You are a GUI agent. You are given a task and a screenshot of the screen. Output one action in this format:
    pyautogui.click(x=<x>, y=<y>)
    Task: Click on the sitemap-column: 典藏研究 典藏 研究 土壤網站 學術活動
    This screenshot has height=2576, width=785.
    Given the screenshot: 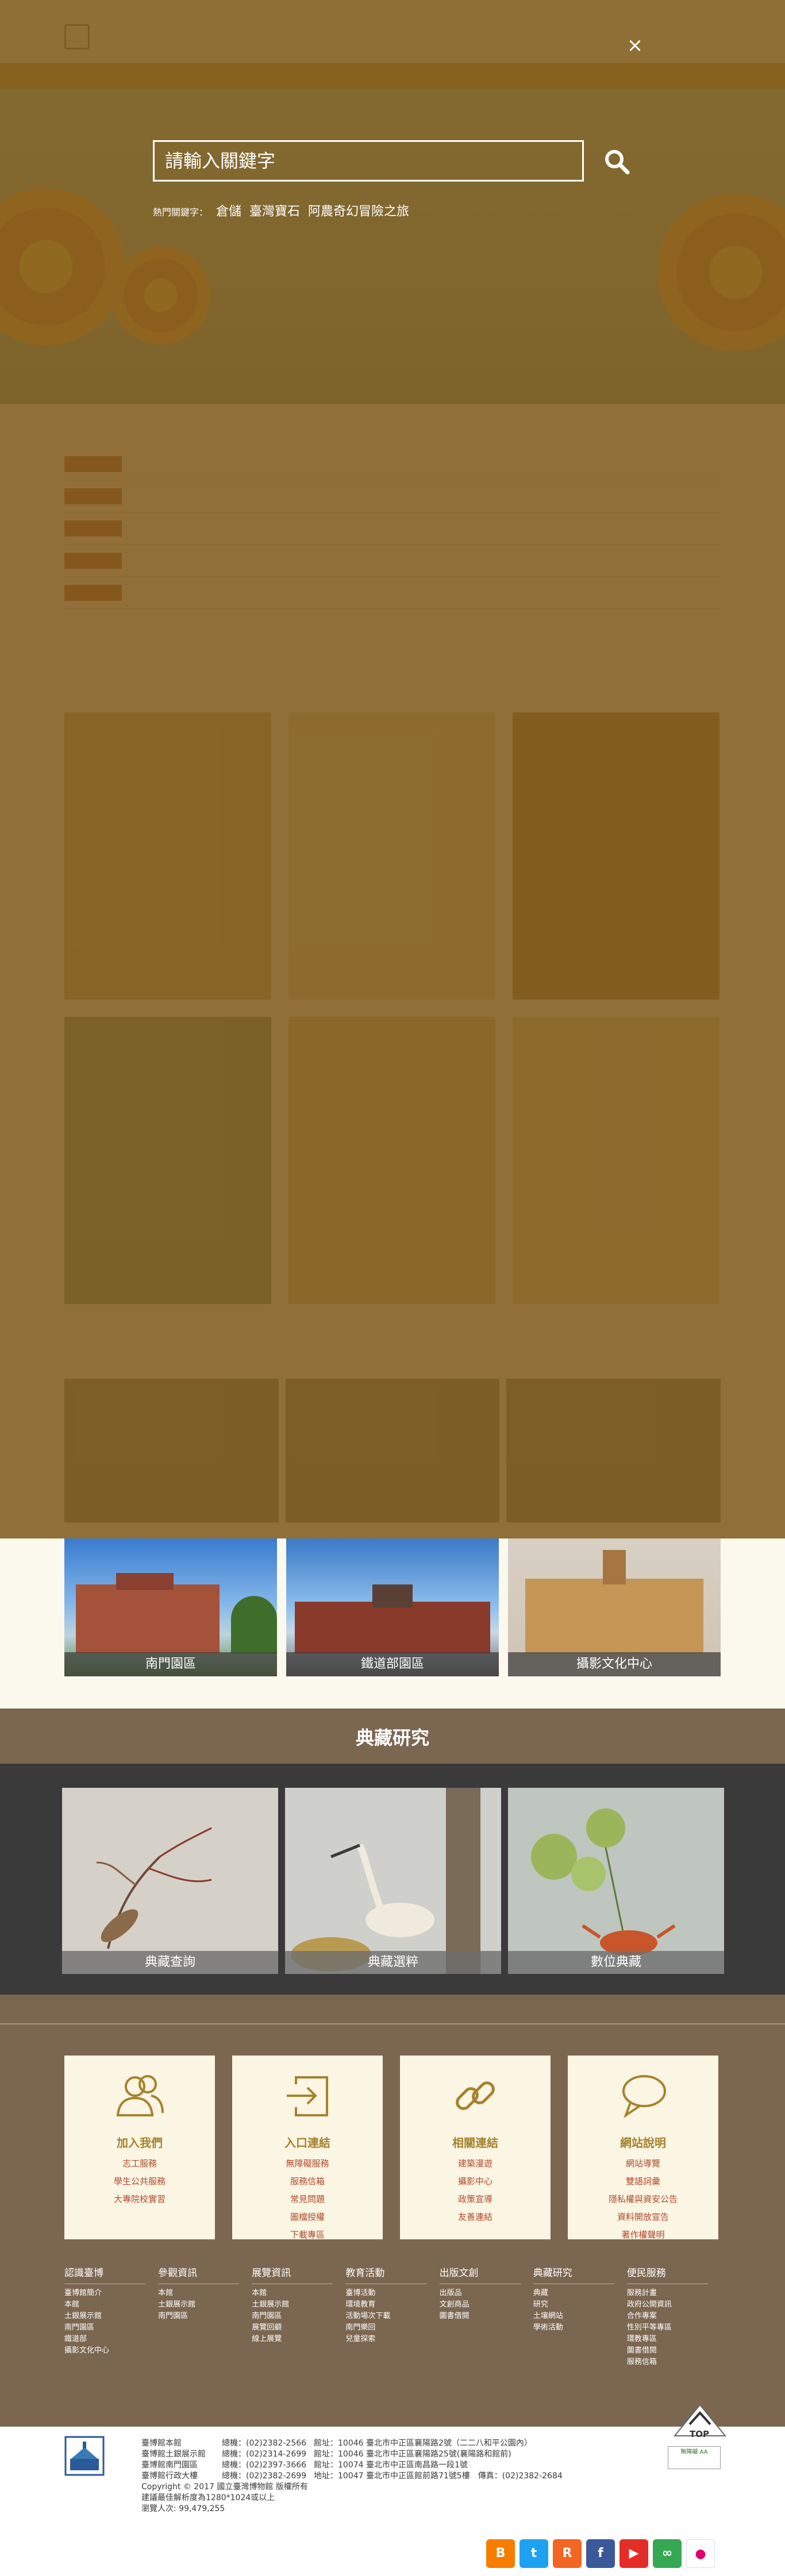 What is the action you would take?
    pyautogui.click(x=580, y=2317)
    